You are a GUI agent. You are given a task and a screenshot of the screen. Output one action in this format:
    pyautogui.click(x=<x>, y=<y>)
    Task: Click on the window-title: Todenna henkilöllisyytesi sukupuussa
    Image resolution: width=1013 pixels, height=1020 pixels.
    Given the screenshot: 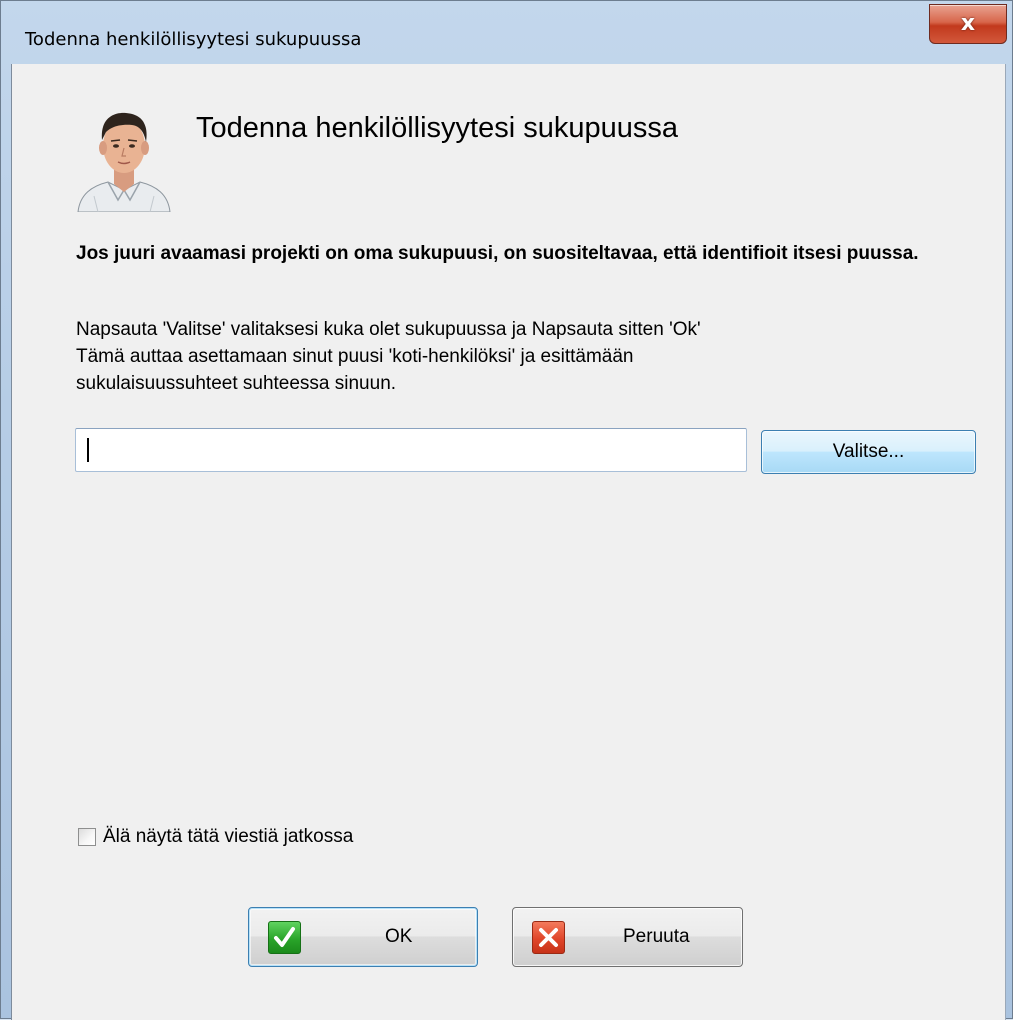 What is the action you would take?
    pyautogui.click(x=193, y=39)
    